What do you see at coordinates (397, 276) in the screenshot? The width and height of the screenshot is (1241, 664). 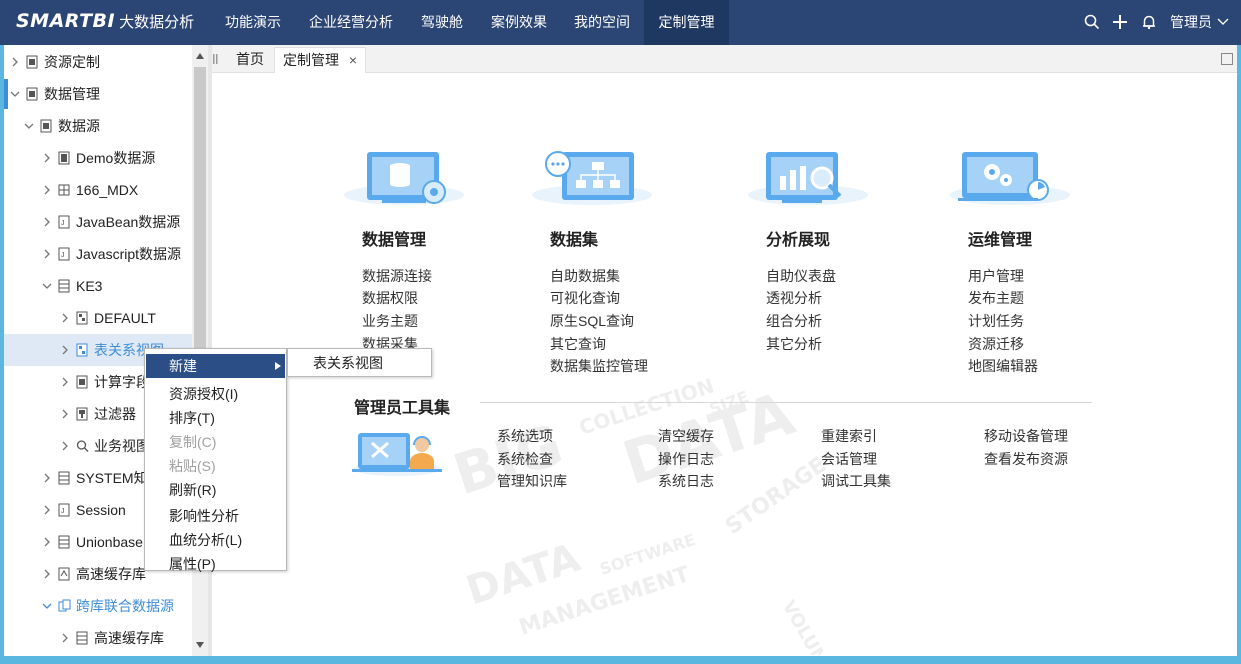 I see `link-datasource-connection: 数据源连接` at bounding box center [397, 276].